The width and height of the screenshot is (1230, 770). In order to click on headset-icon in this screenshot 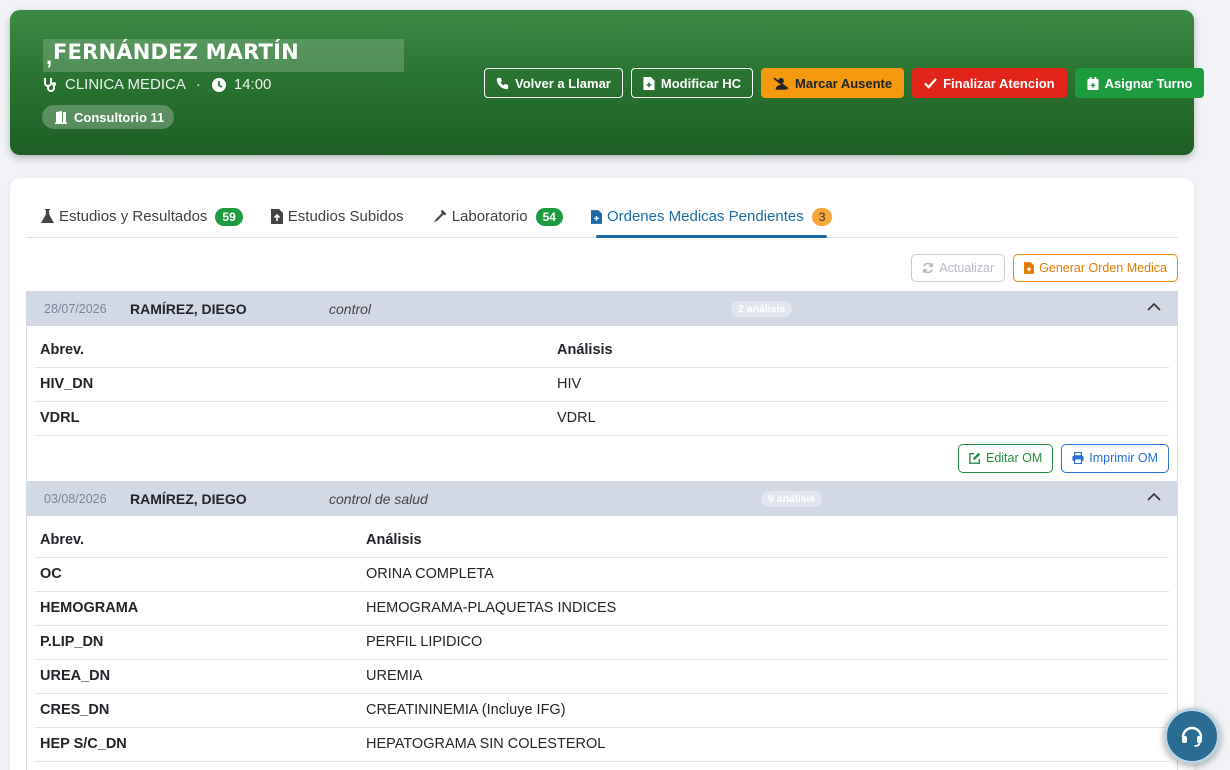, I will do `click(1192, 736)`.